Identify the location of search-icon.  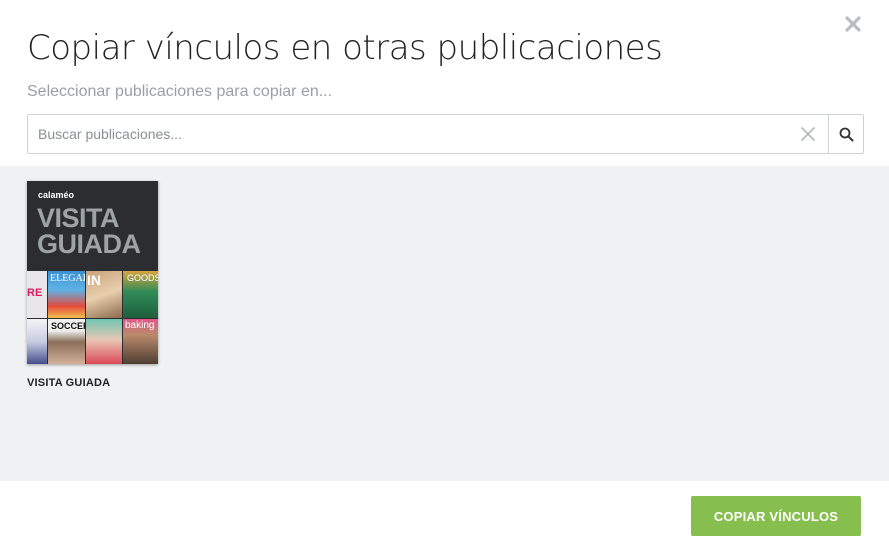
(846, 134).